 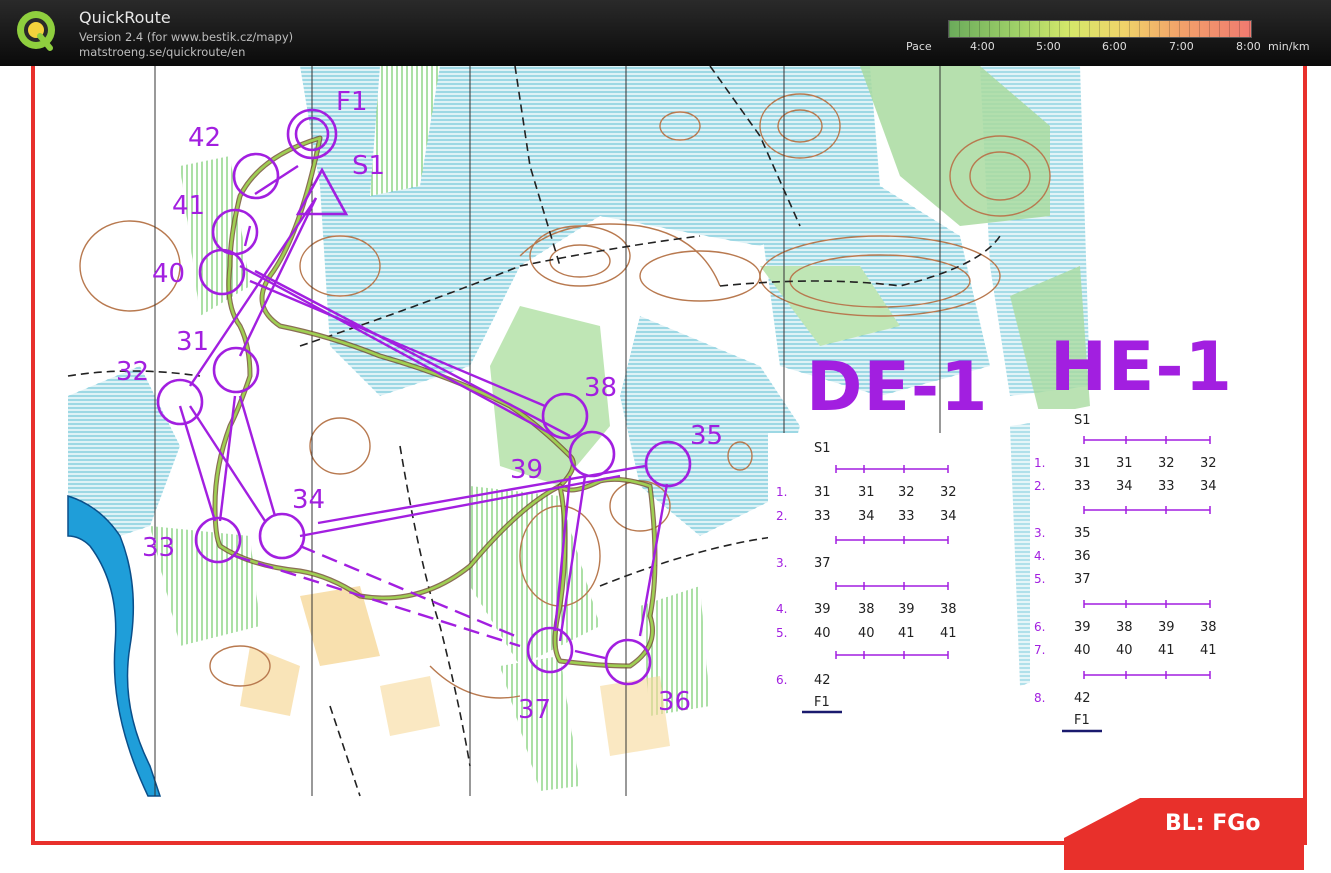 I want to click on label-41: 41, so click(x=188, y=206).